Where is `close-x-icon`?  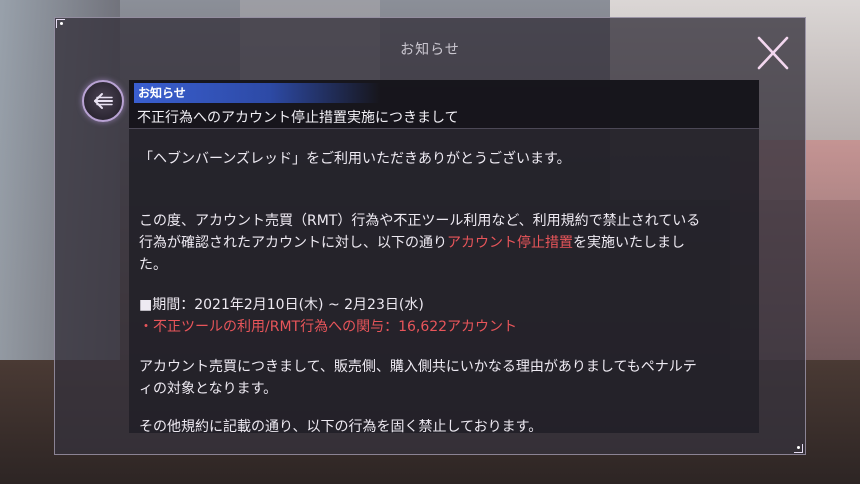
close-x-icon is located at coordinates (773, 53).